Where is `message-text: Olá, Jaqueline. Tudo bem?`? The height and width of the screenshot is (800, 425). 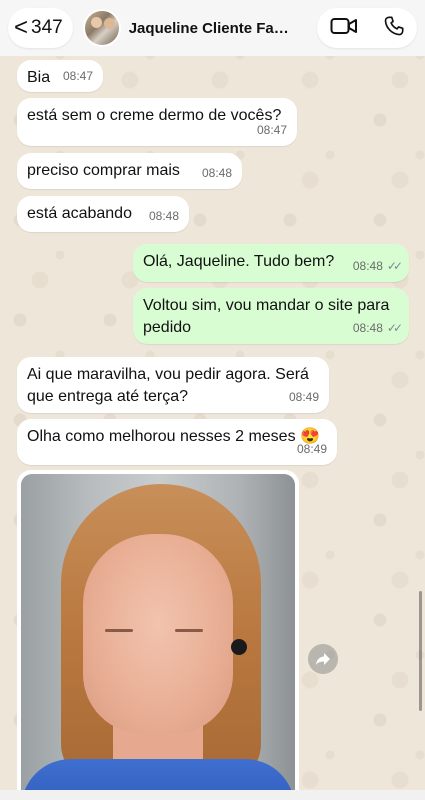
message-text: Olá, Jaqueline. Tudo bem? is located at coordinates (239, 261).